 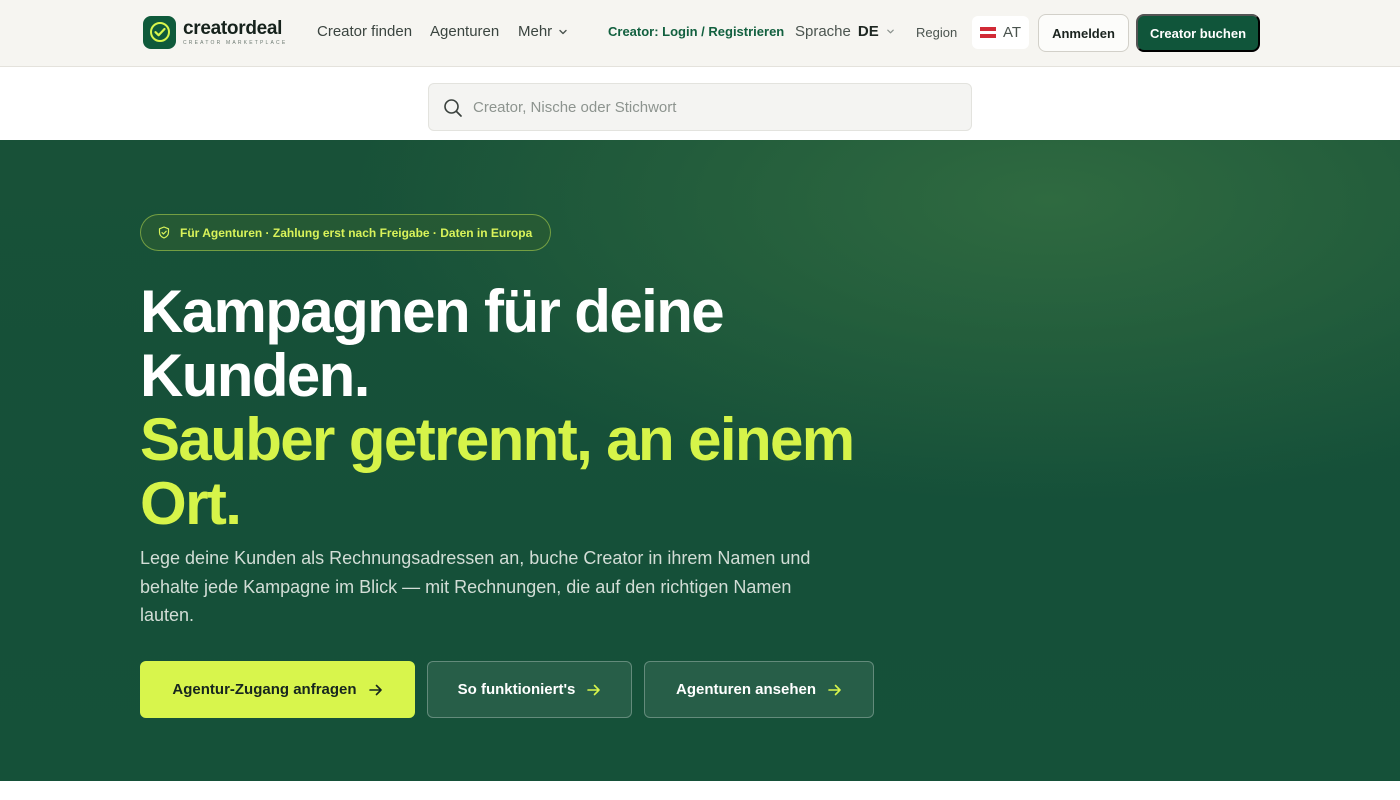 I want to click on hero-title-line-1: Kampagnen für deine Kunden., so click(x=432, y=343).